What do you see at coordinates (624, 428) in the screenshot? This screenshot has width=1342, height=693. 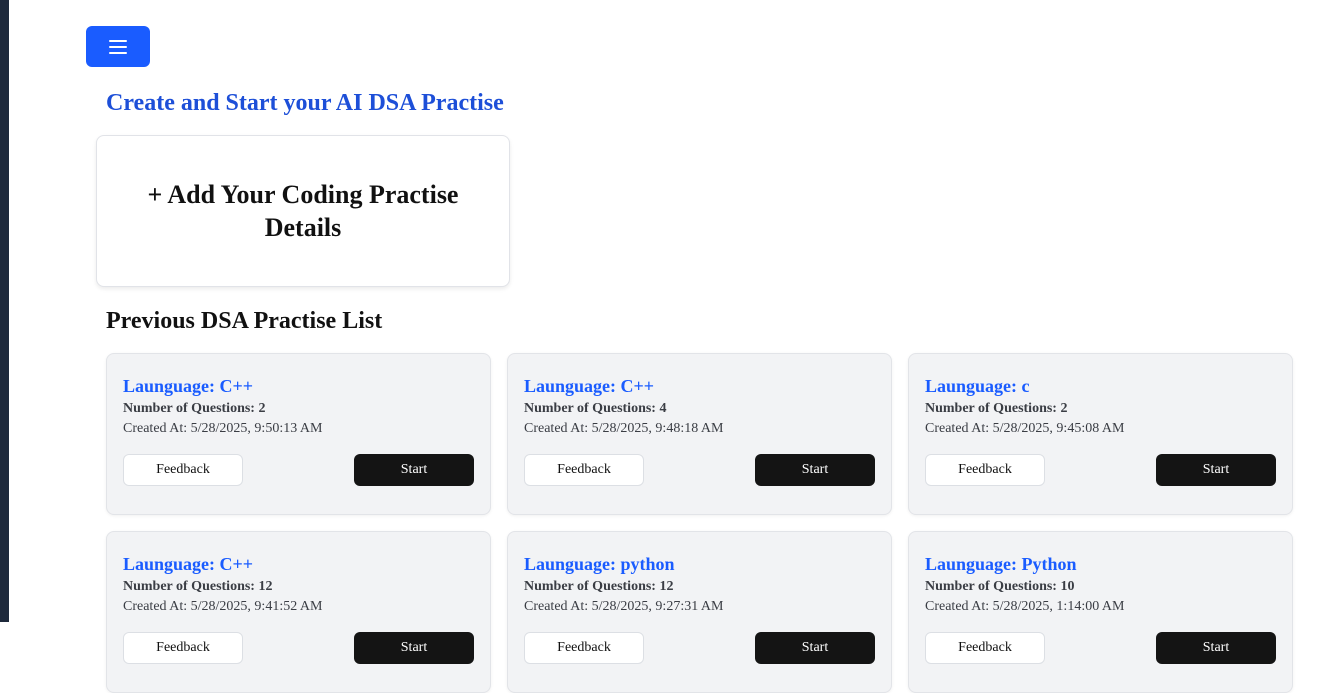 I see `card-created-at: Created At: 5/28/2025, 9:48:18 AM` at bounding box center [624, 428].